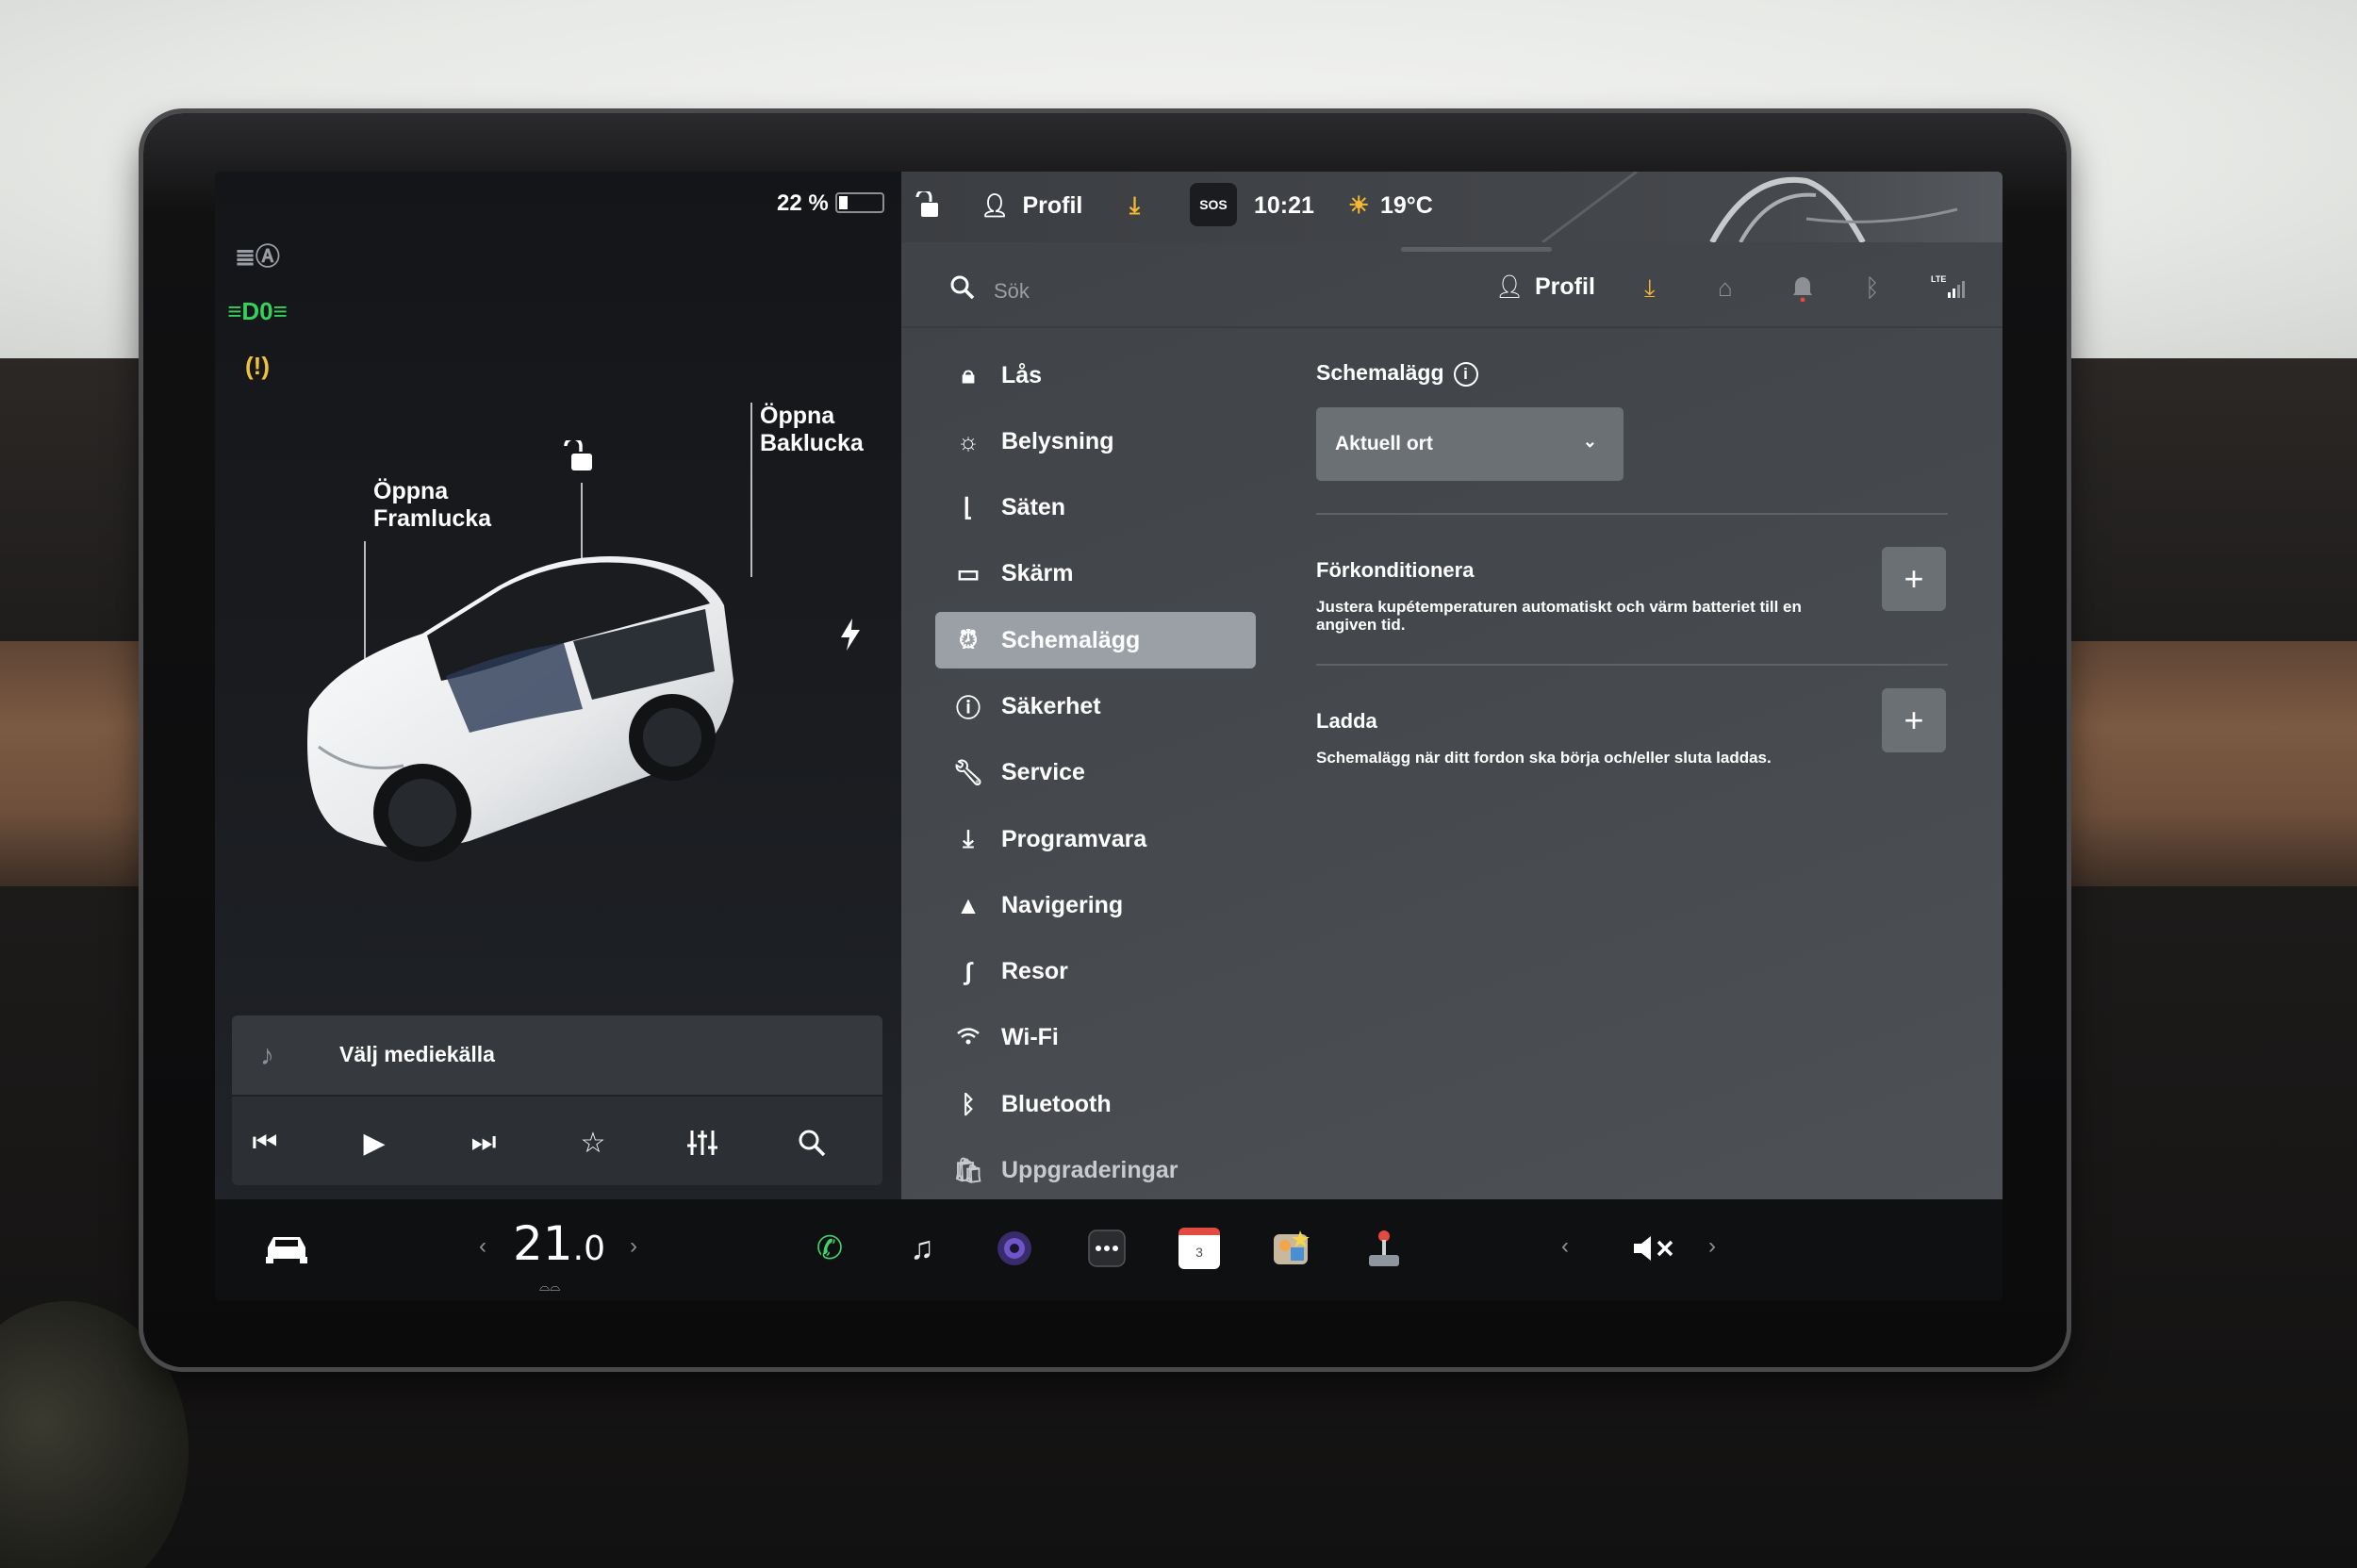 The height and width of the screenshot is (1568, 2357). Describe the element at coordinates (1291, 1248) in the screenshot. I see `toybox-icon` at that location.